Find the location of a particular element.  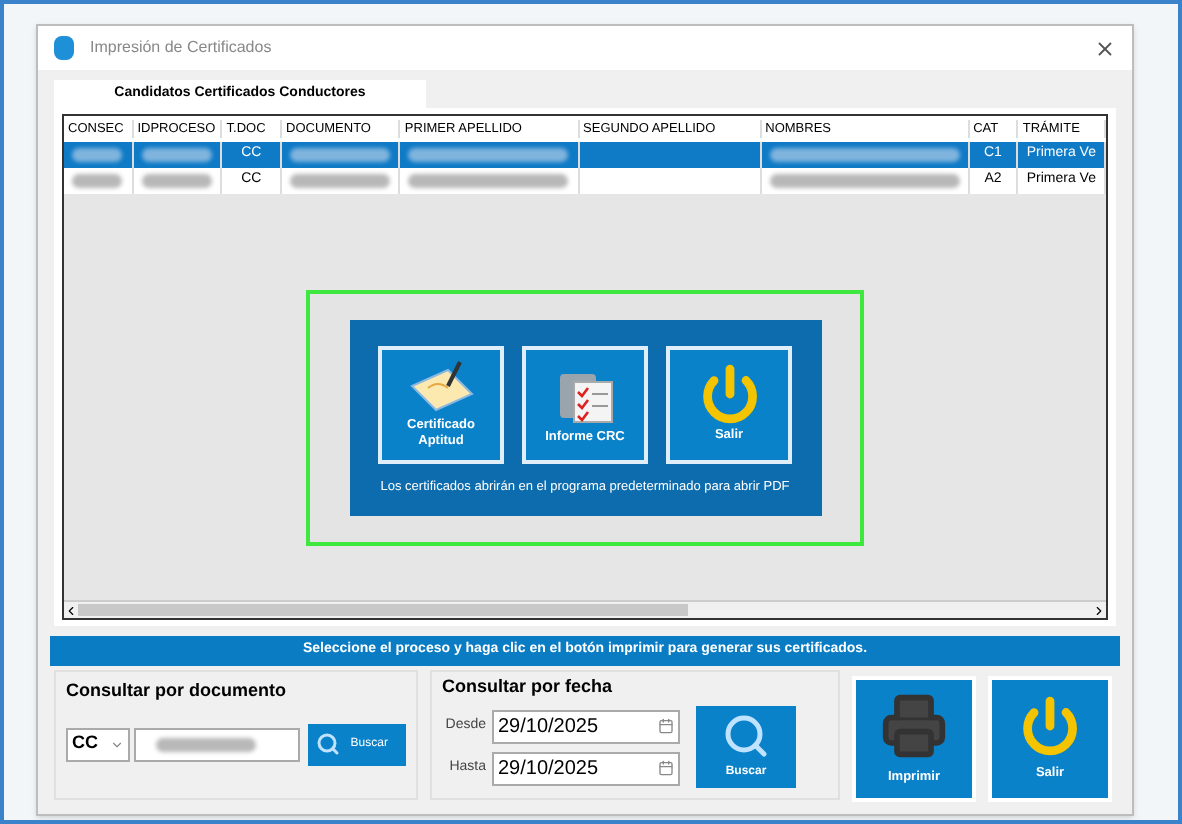

app-icon is located at coordinates (64, 48).